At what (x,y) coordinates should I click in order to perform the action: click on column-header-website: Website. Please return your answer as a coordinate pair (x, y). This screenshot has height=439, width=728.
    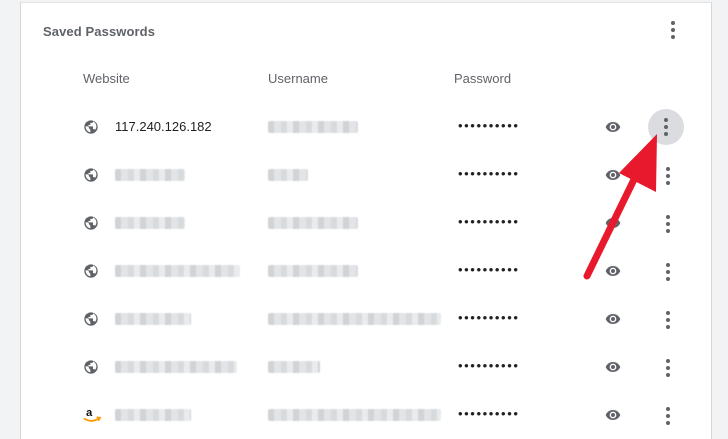
    Looking at the image, I should click on (106, 78).